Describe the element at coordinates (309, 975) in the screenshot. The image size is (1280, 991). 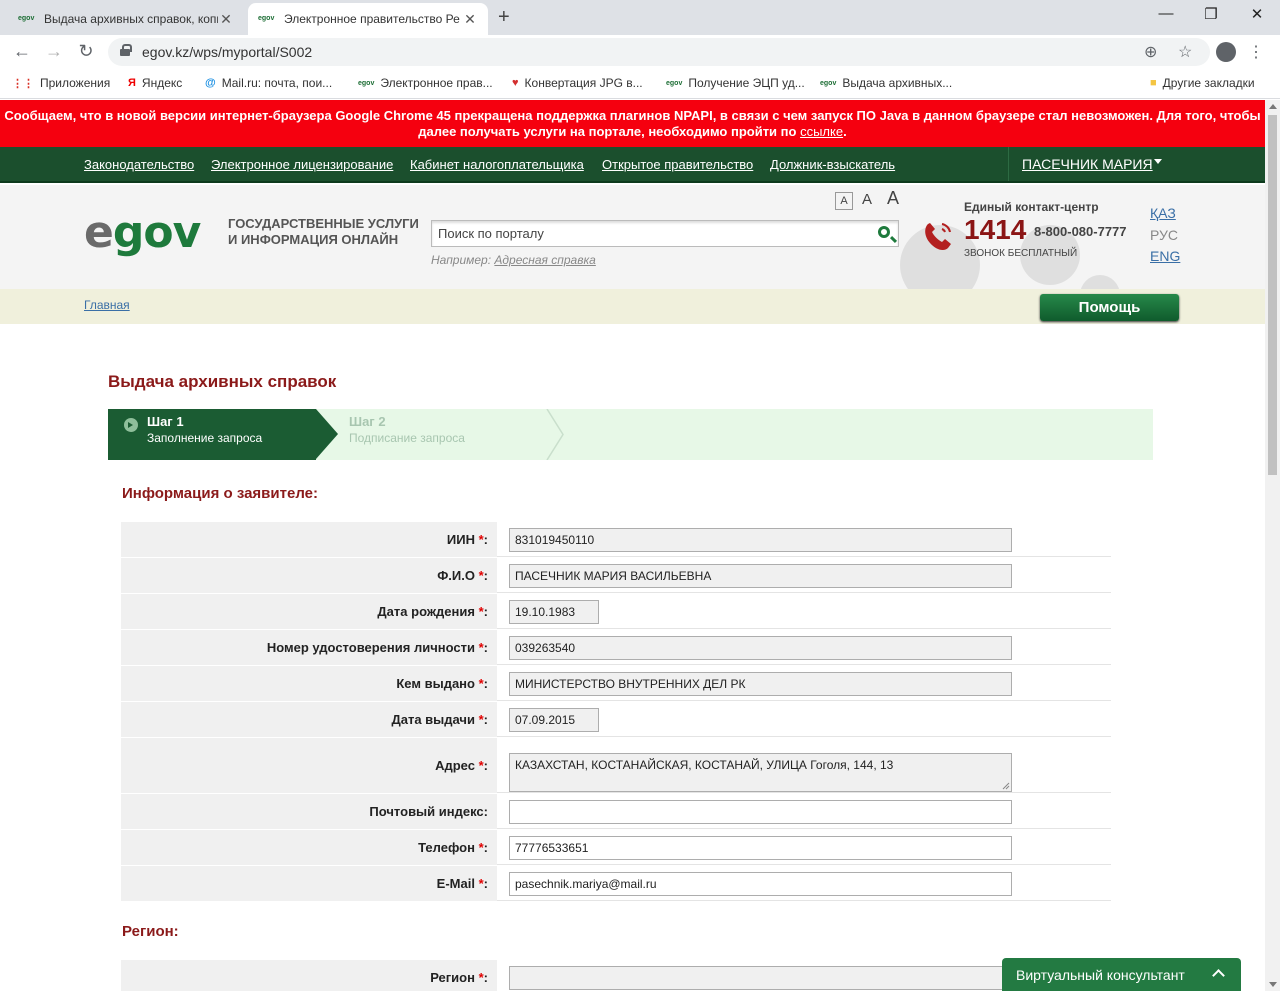
I see `field-label: Регион *:` at that location.